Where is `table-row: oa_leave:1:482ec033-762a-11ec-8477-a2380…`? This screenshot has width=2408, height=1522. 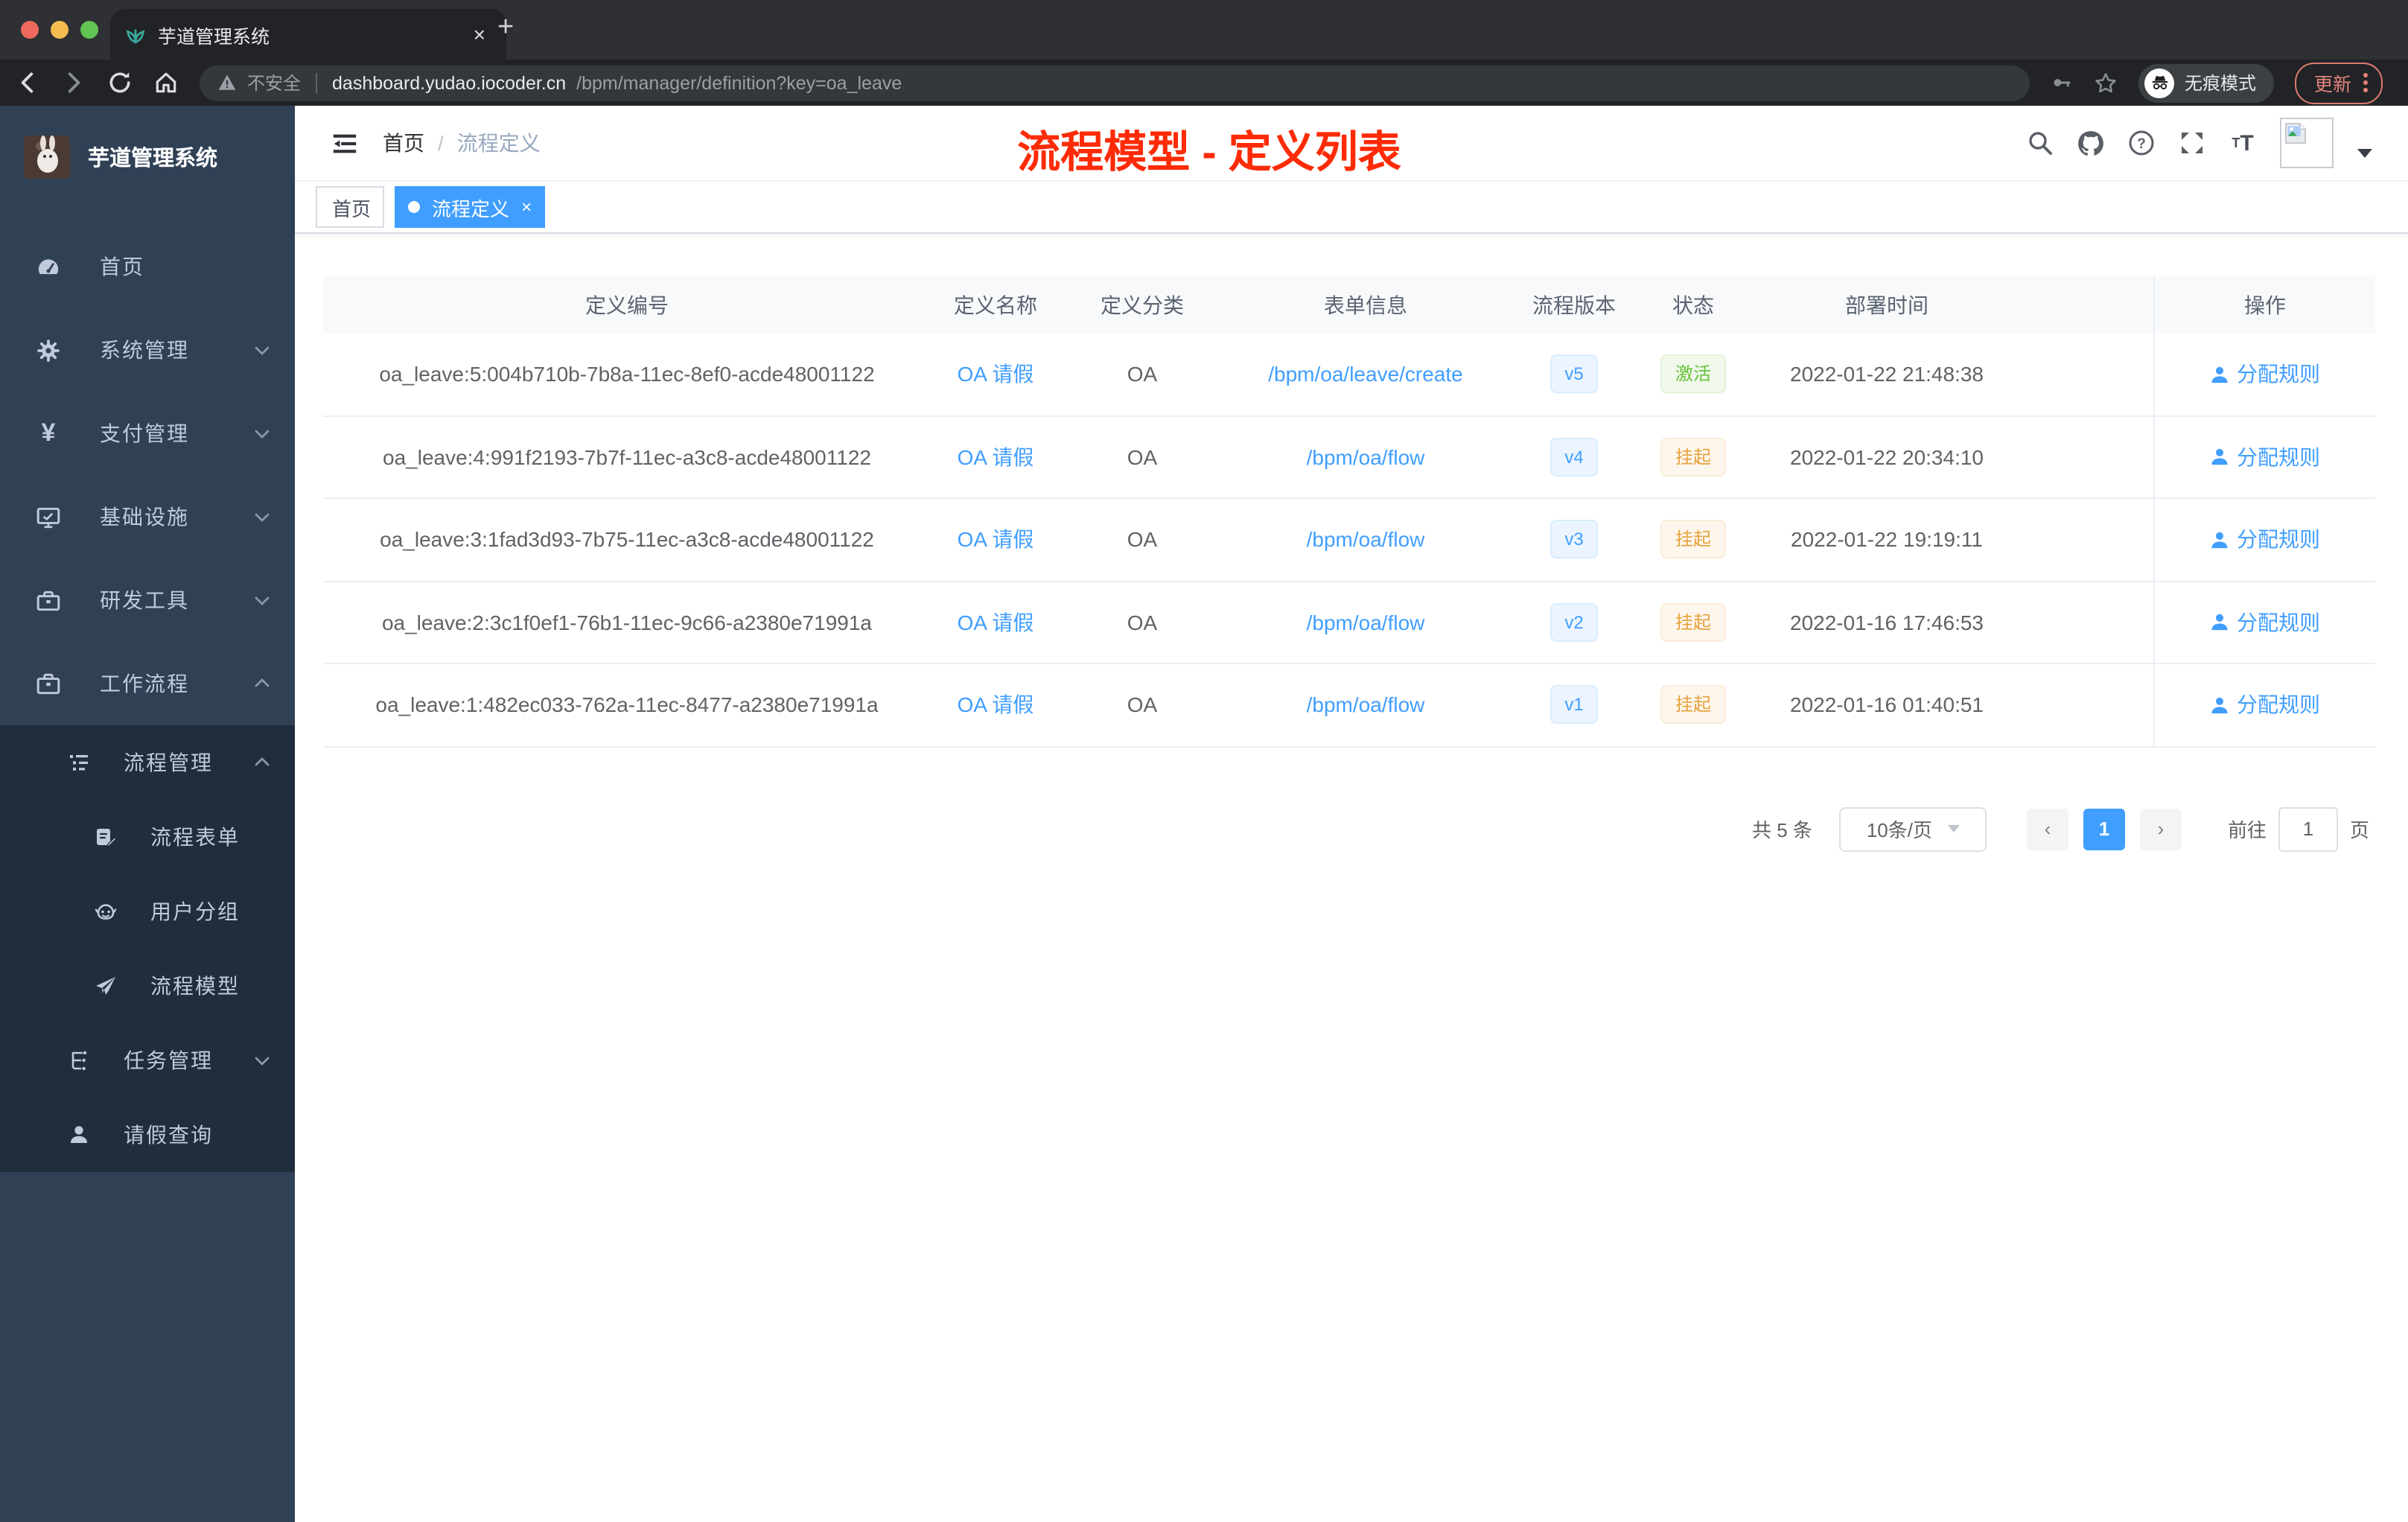
table-row: oa_leave:1:482ec033-762a-11ec-8477-a2380… is located at coordinates (1349, 705).